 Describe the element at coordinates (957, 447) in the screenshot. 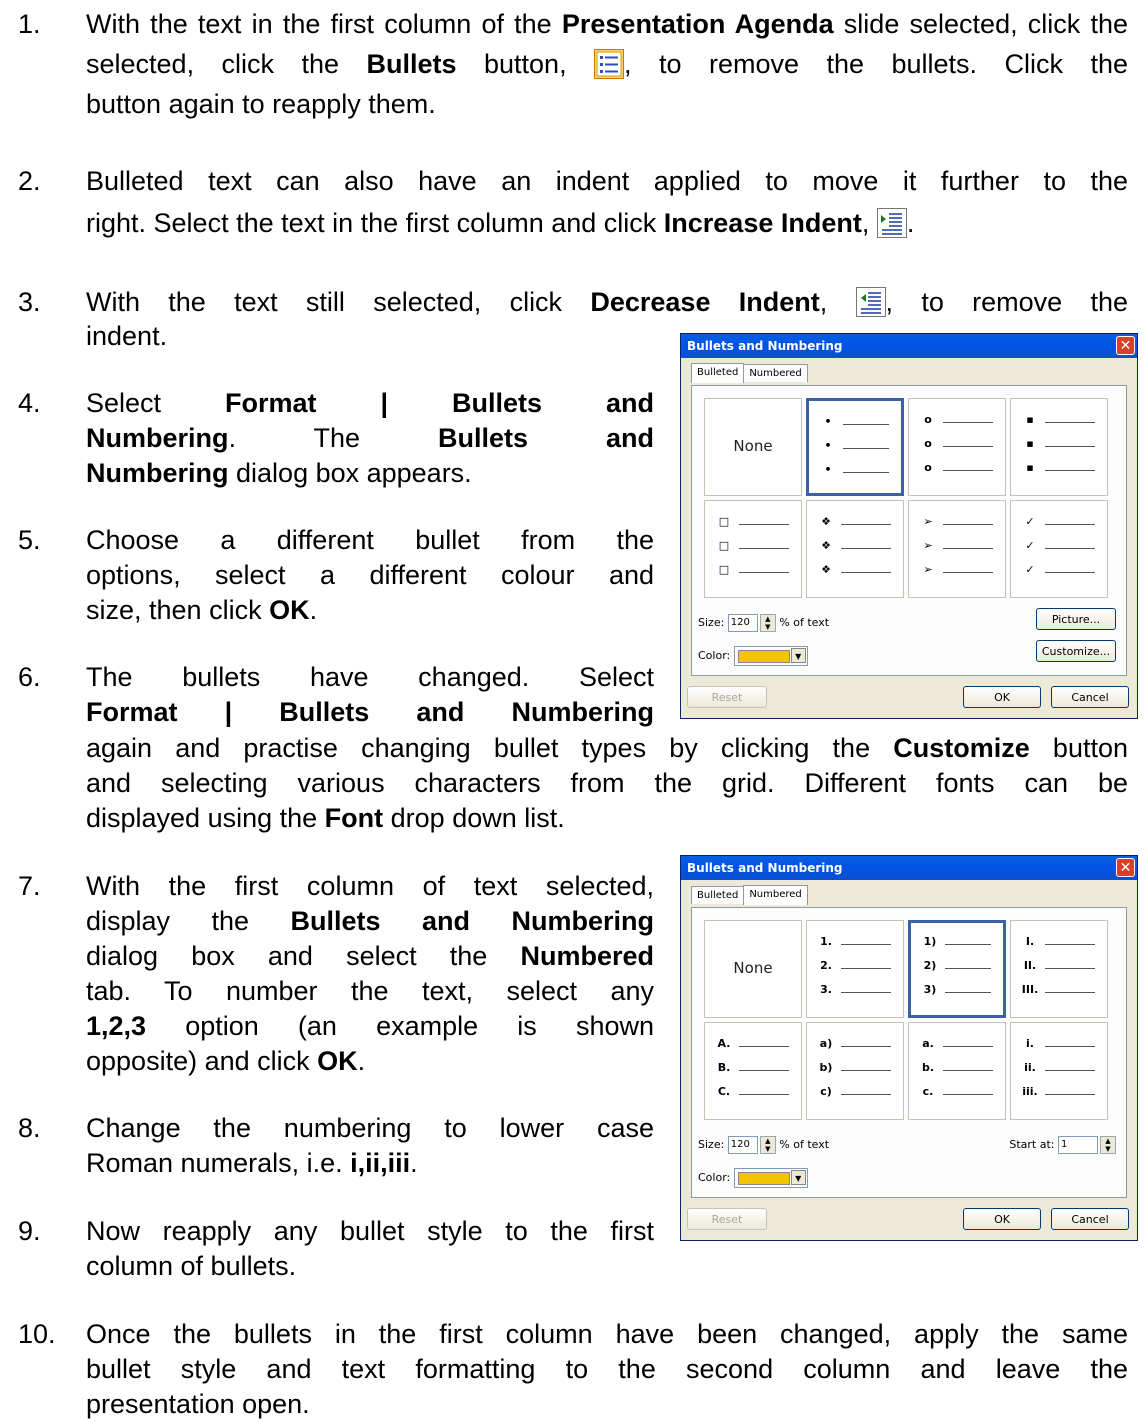

I see `bullet-option-circle: o o o` at that location.